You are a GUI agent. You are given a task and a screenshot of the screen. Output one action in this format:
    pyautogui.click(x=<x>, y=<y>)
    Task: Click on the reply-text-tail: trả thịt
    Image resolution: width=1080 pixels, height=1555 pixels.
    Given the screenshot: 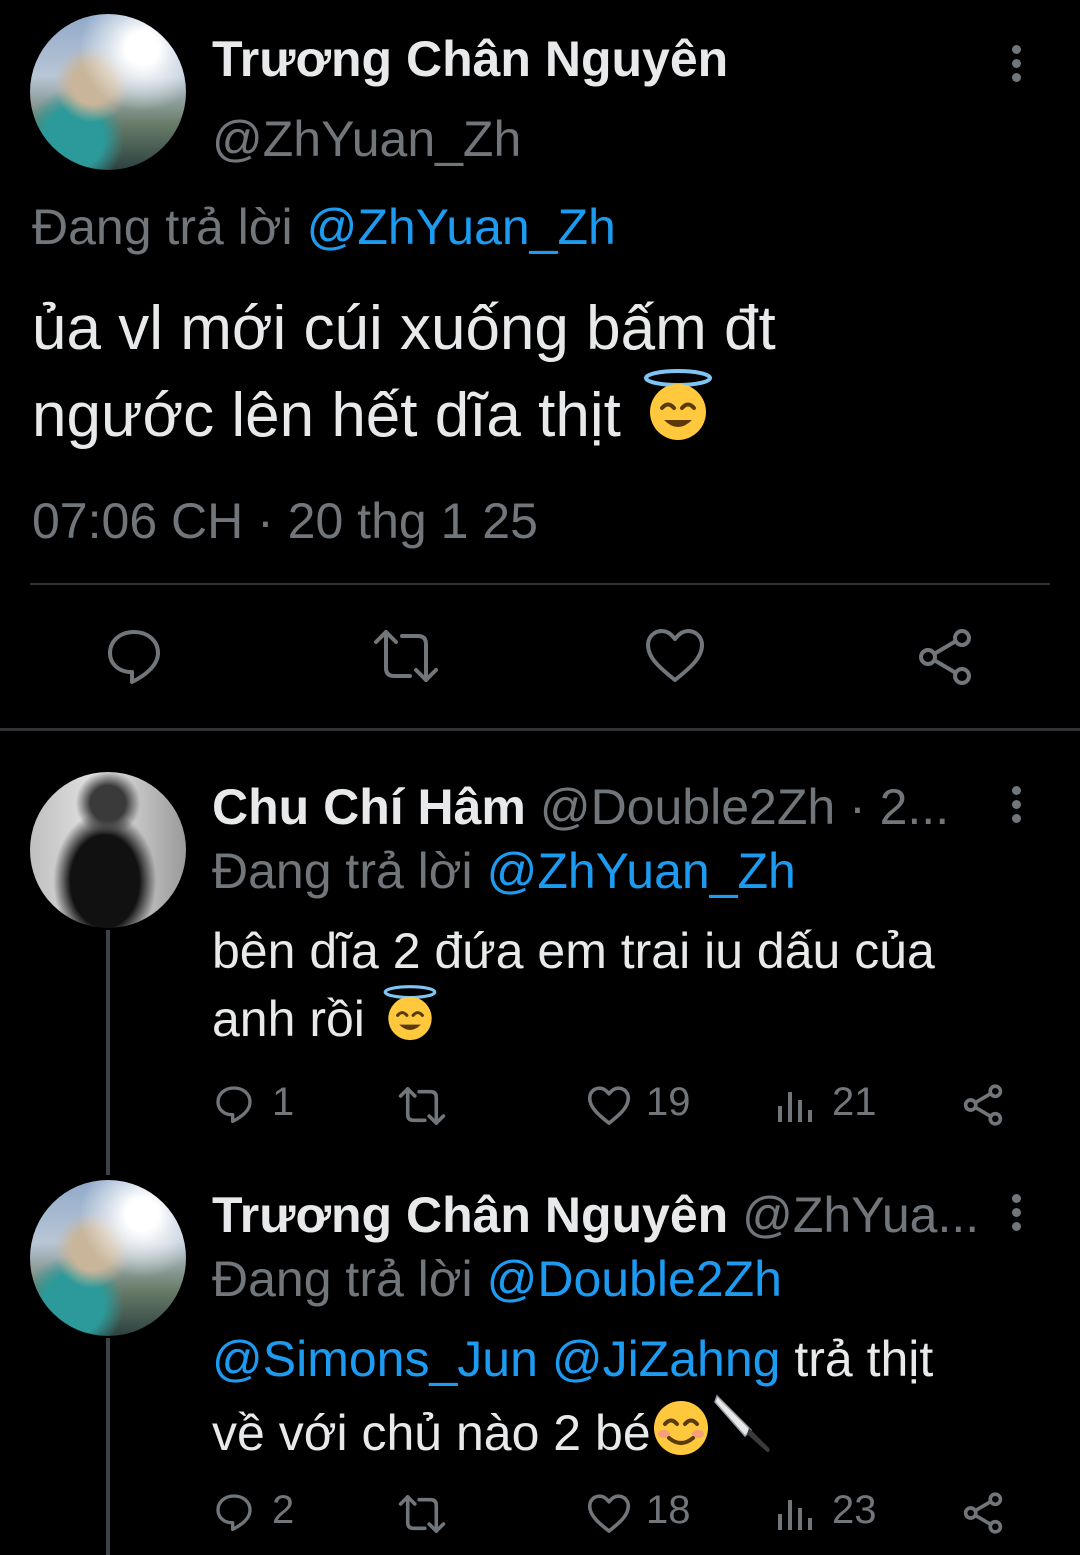 What is the action you would take?
    pyautogui.click(x=864, y=1359)
    